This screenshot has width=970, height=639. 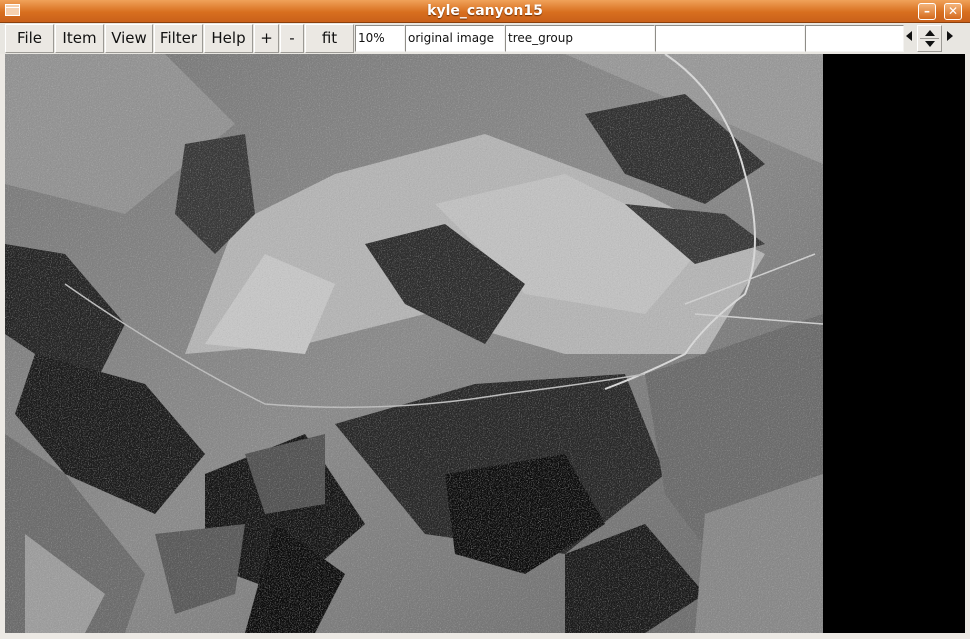 What do you see at coordinates (953, 11) in the screenshot?
I see `close-button: ✕` at bounding box center [953, 11].